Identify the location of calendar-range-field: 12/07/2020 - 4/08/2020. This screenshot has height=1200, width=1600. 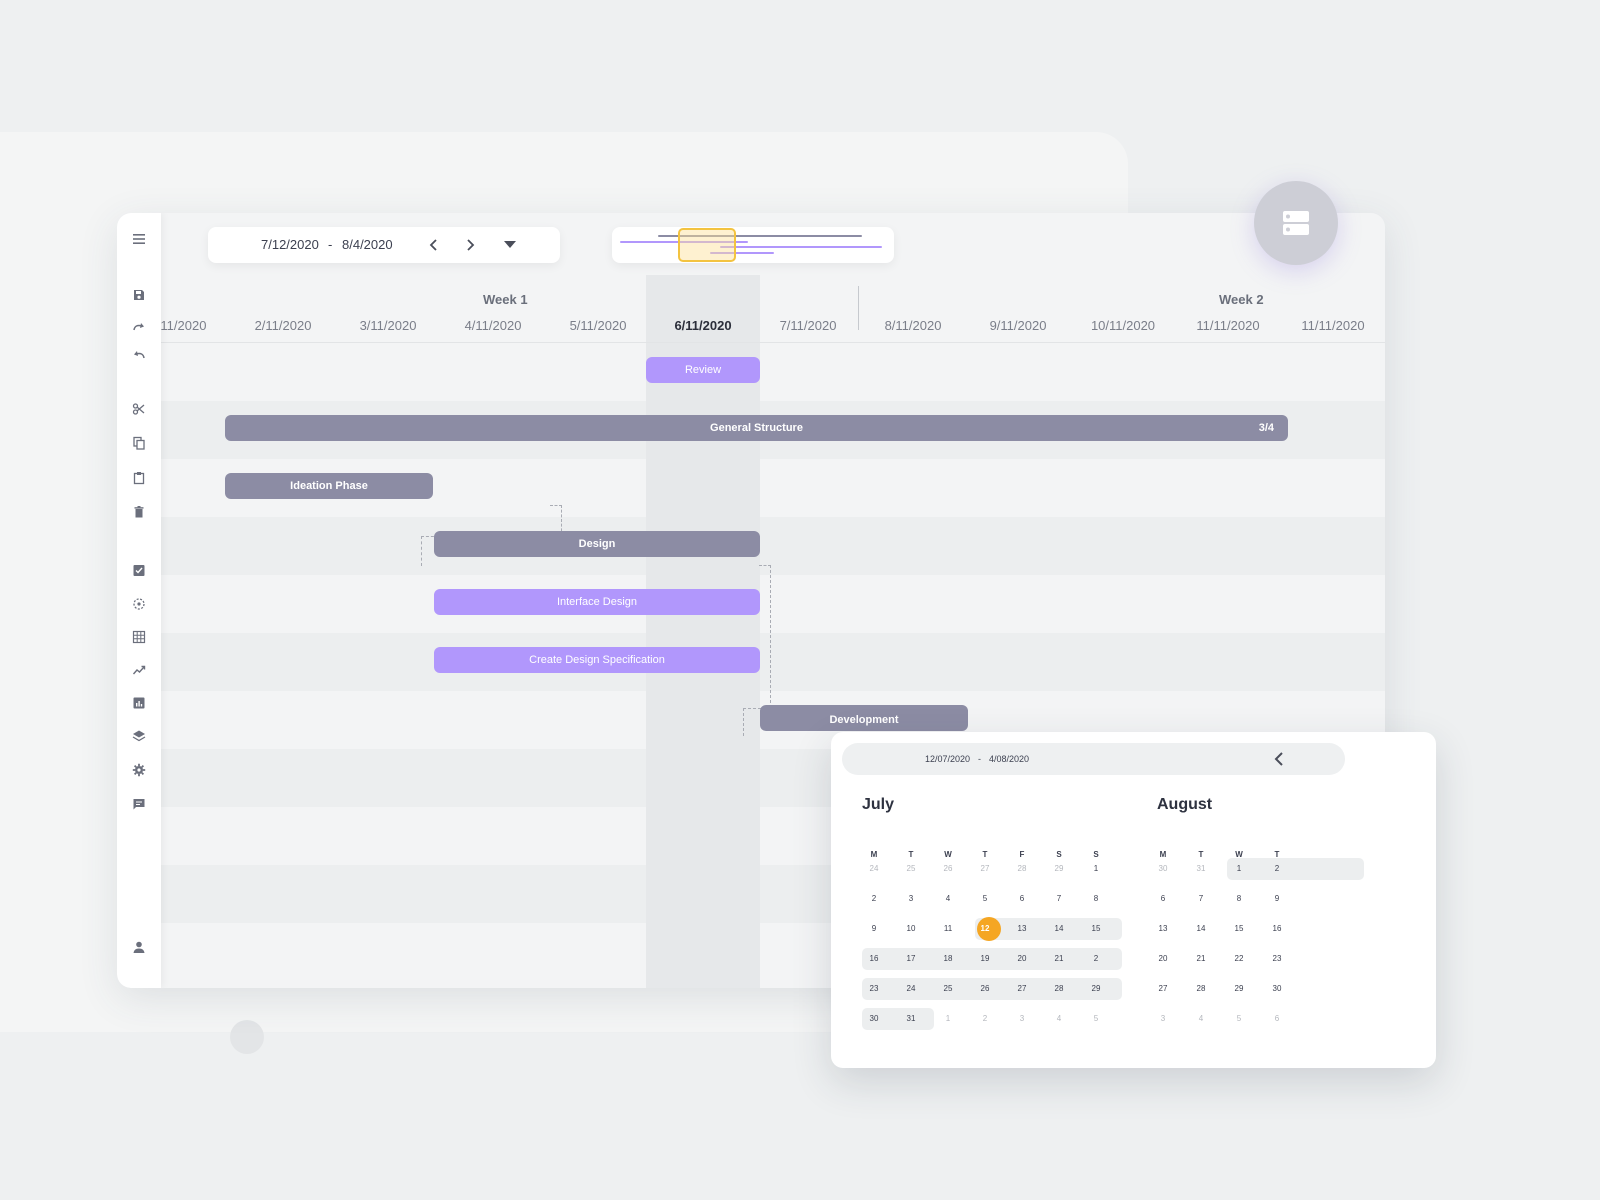
(1093, 759).